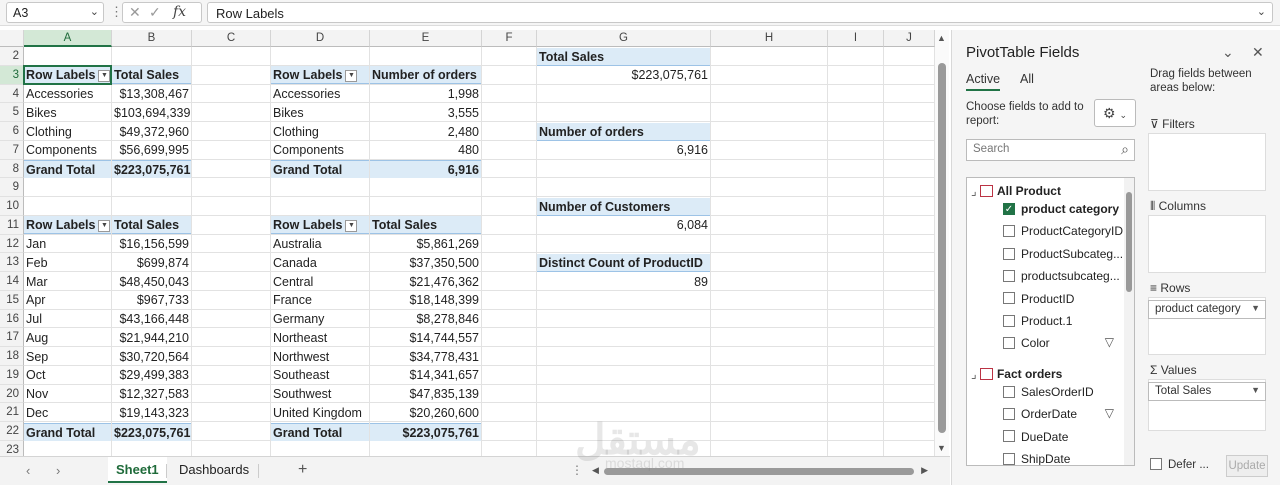 The height and width of the screenshot is (485, 1280). What do you see at coordinates (1040, 414) in the screenshot?
I see `field-item: OrderDate` at bounding box center [1040, 414].